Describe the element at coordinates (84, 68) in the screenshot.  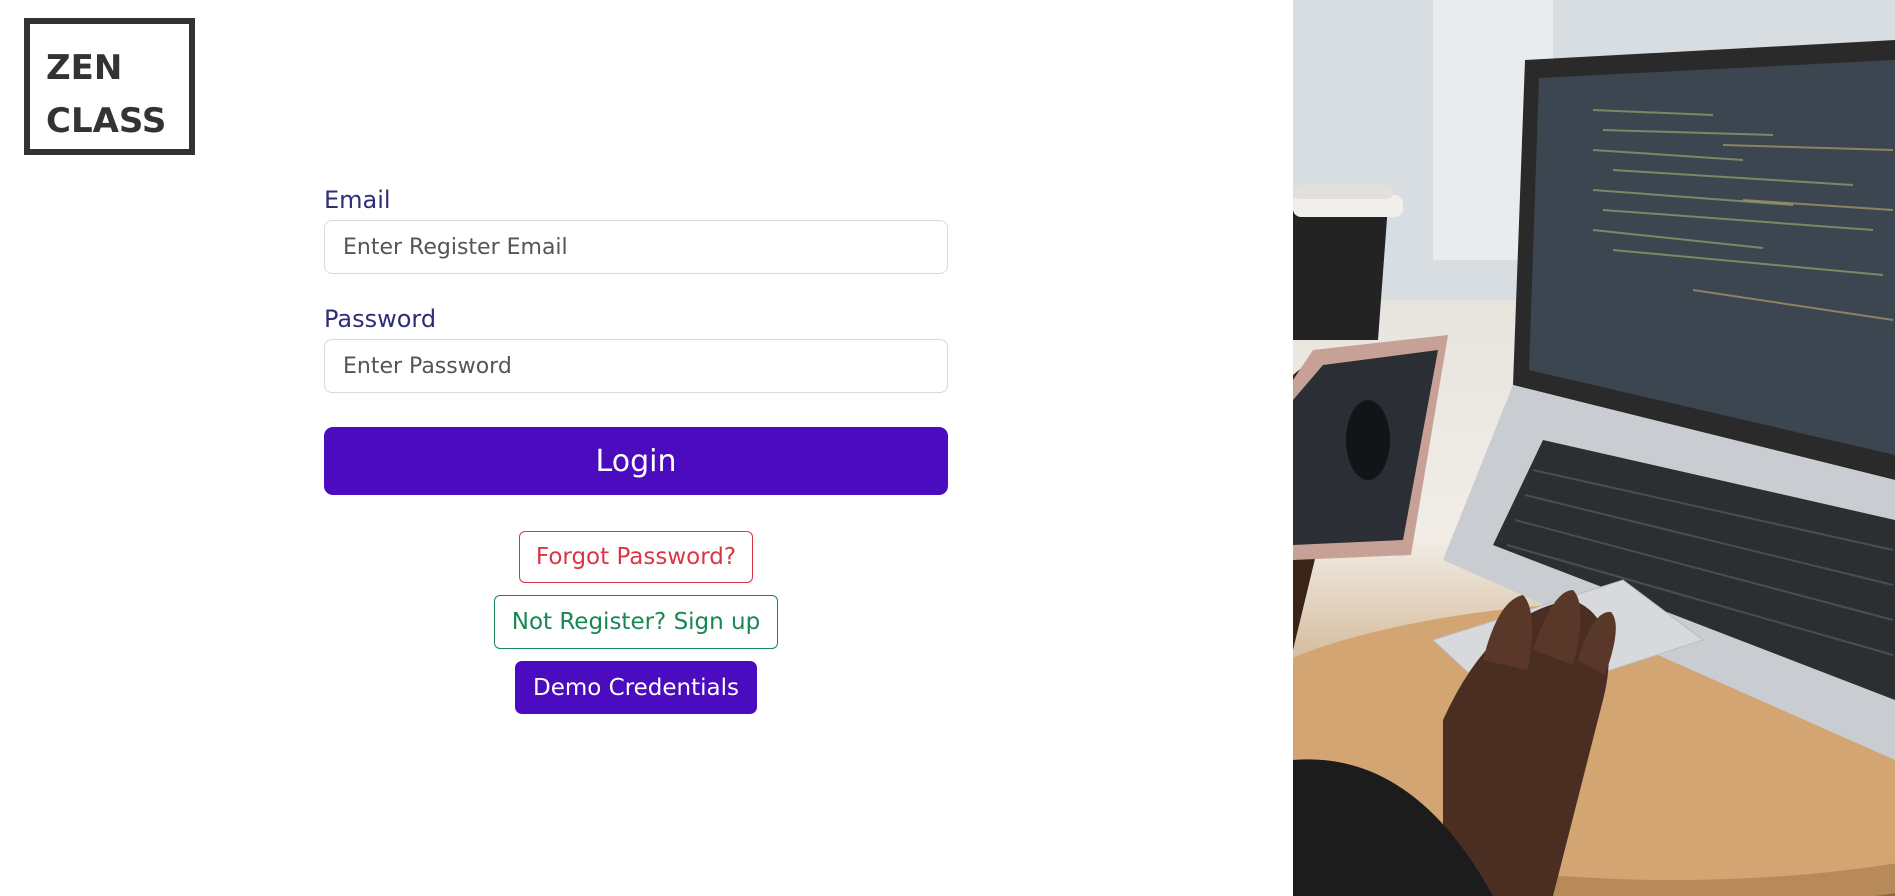
I see `logo-line-1: ZEN` at that location.